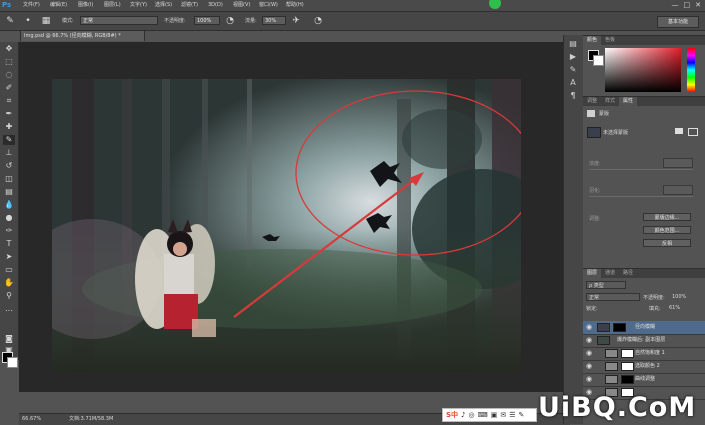 This screenshot has height=425, width=705. What do you see at coordinates (9, 101) in the screenshot?
I see `crop-tool-icon: ⌗` at bounding box center [9, 101].